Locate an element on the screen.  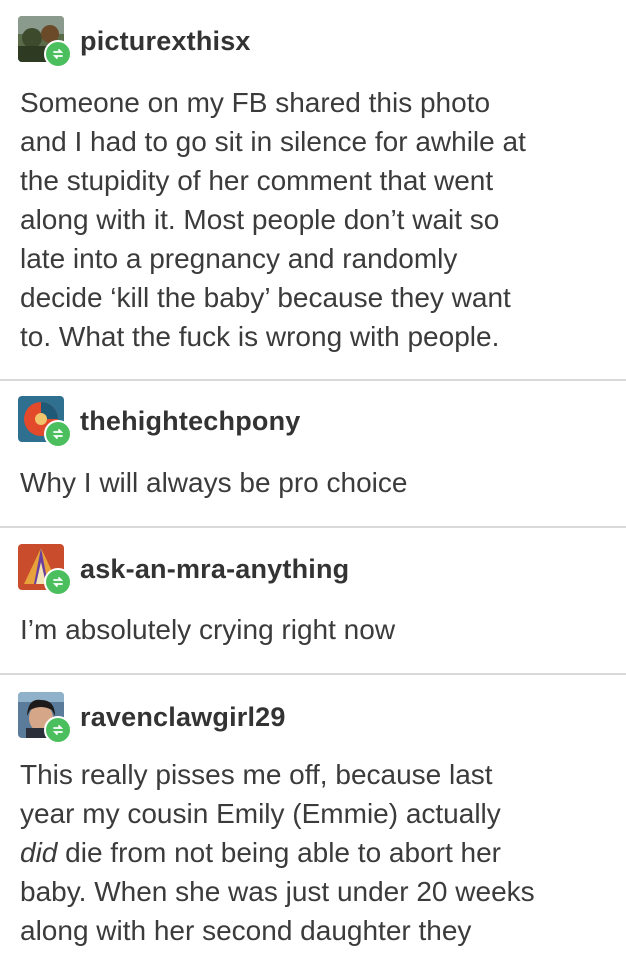
post-header: ask-an-mra-anything is located at coordinates (183, 570).